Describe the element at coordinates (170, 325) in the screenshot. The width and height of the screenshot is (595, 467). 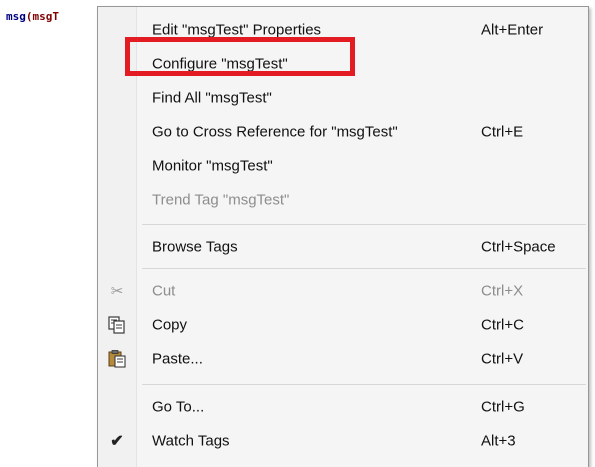
I see `menu-item-label: Copy` at that location.